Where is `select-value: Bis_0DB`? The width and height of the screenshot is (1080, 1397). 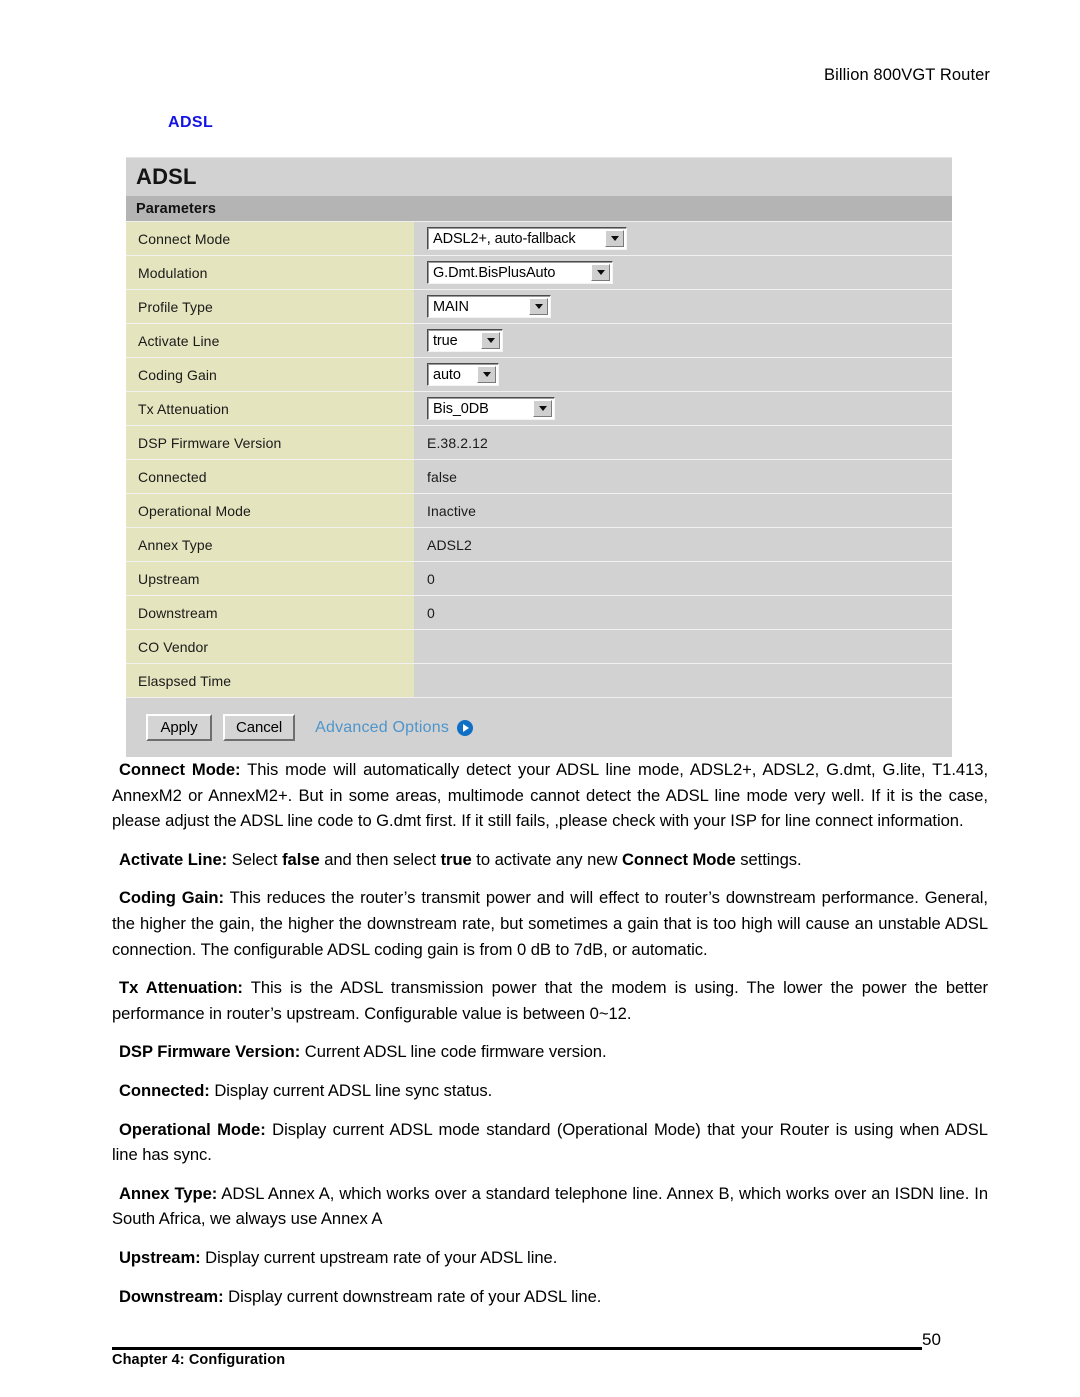 select-value: Bis_0DB is located at coordinates (461, 408).